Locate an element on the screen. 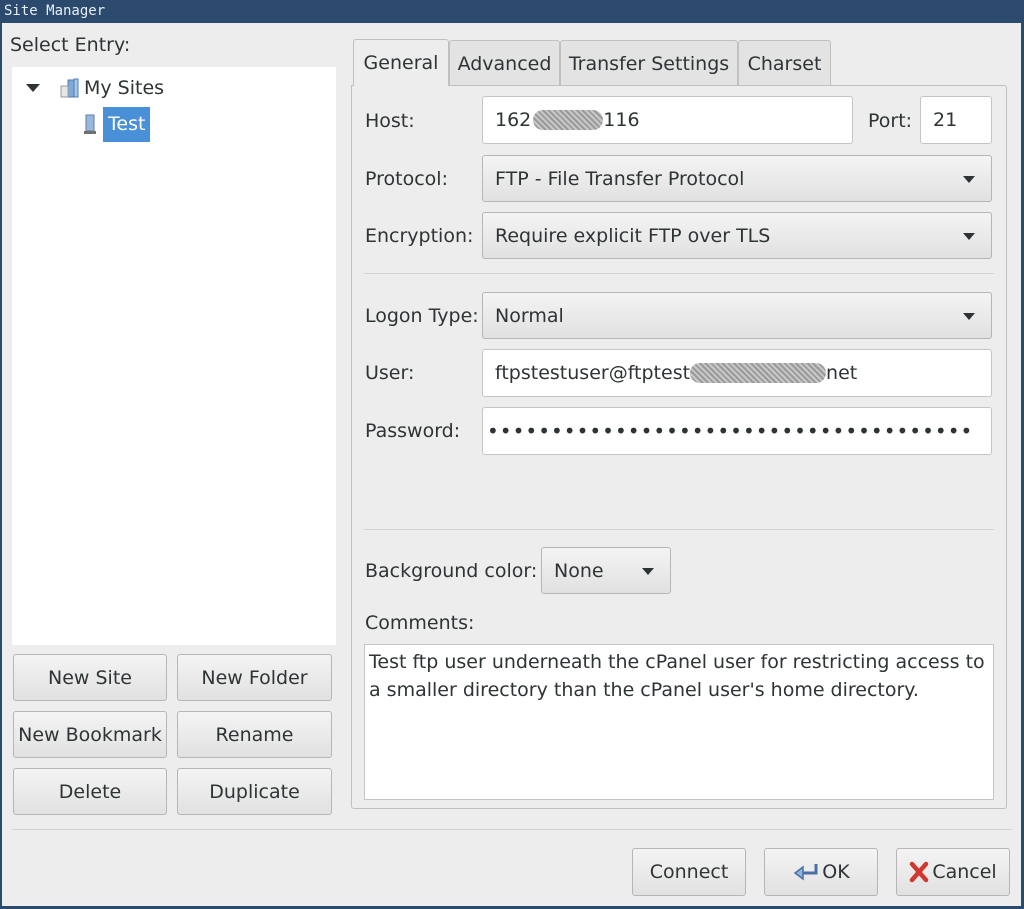 This screenshot has height=909, width=1024. tree-item-test: Test is located at coordinates (117, 124).